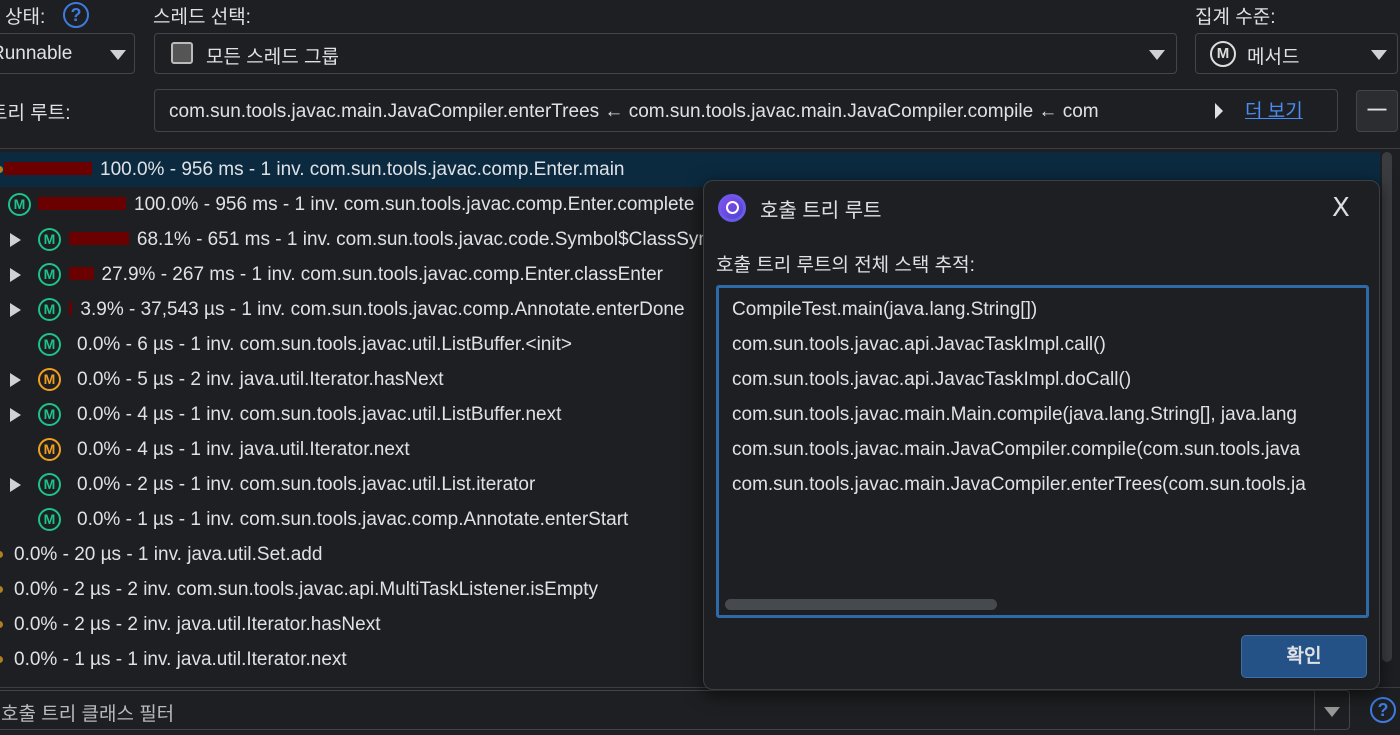 This screenshot has height=735, width=1400. I want to click on state-value: Runnable, so click(36, 53).